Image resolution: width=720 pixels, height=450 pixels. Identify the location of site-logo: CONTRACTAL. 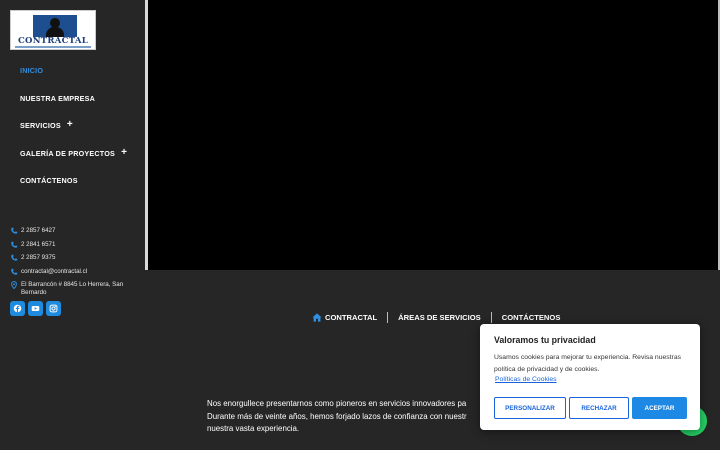
(53, 30).